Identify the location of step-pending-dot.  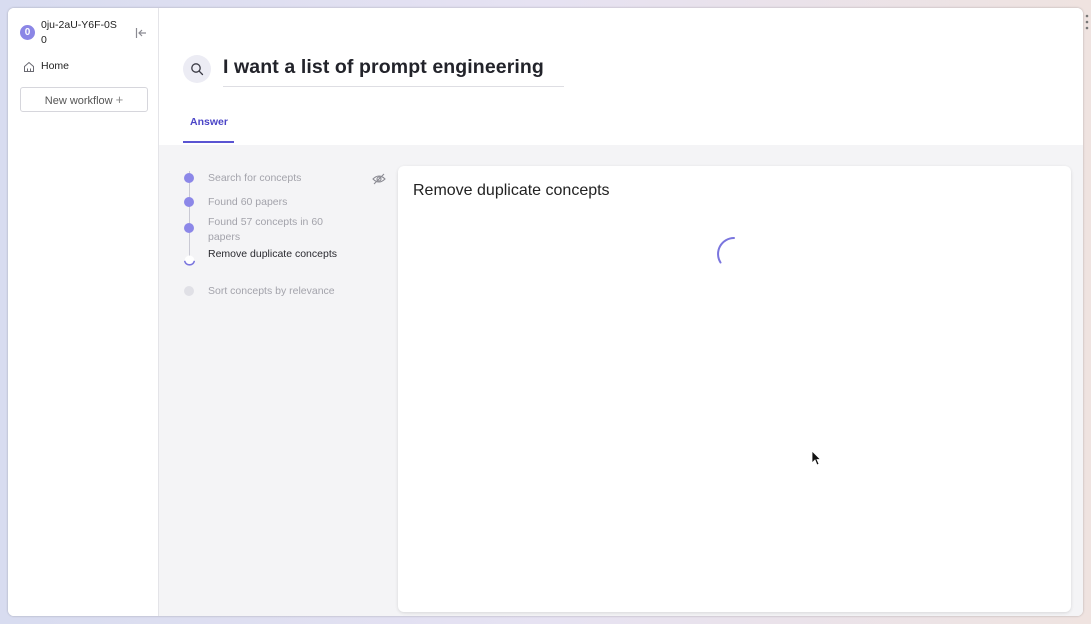
(189, 291).